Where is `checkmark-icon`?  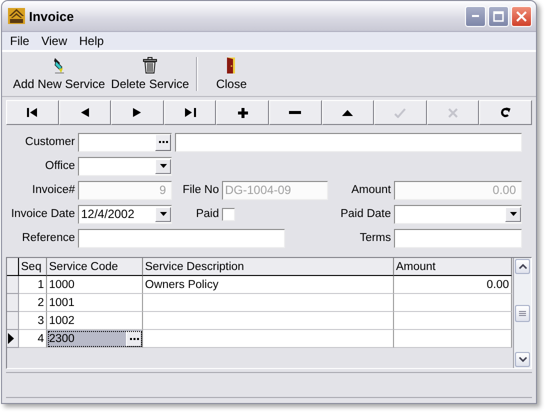
checkmark-icon is located at coordinates (400, 113).